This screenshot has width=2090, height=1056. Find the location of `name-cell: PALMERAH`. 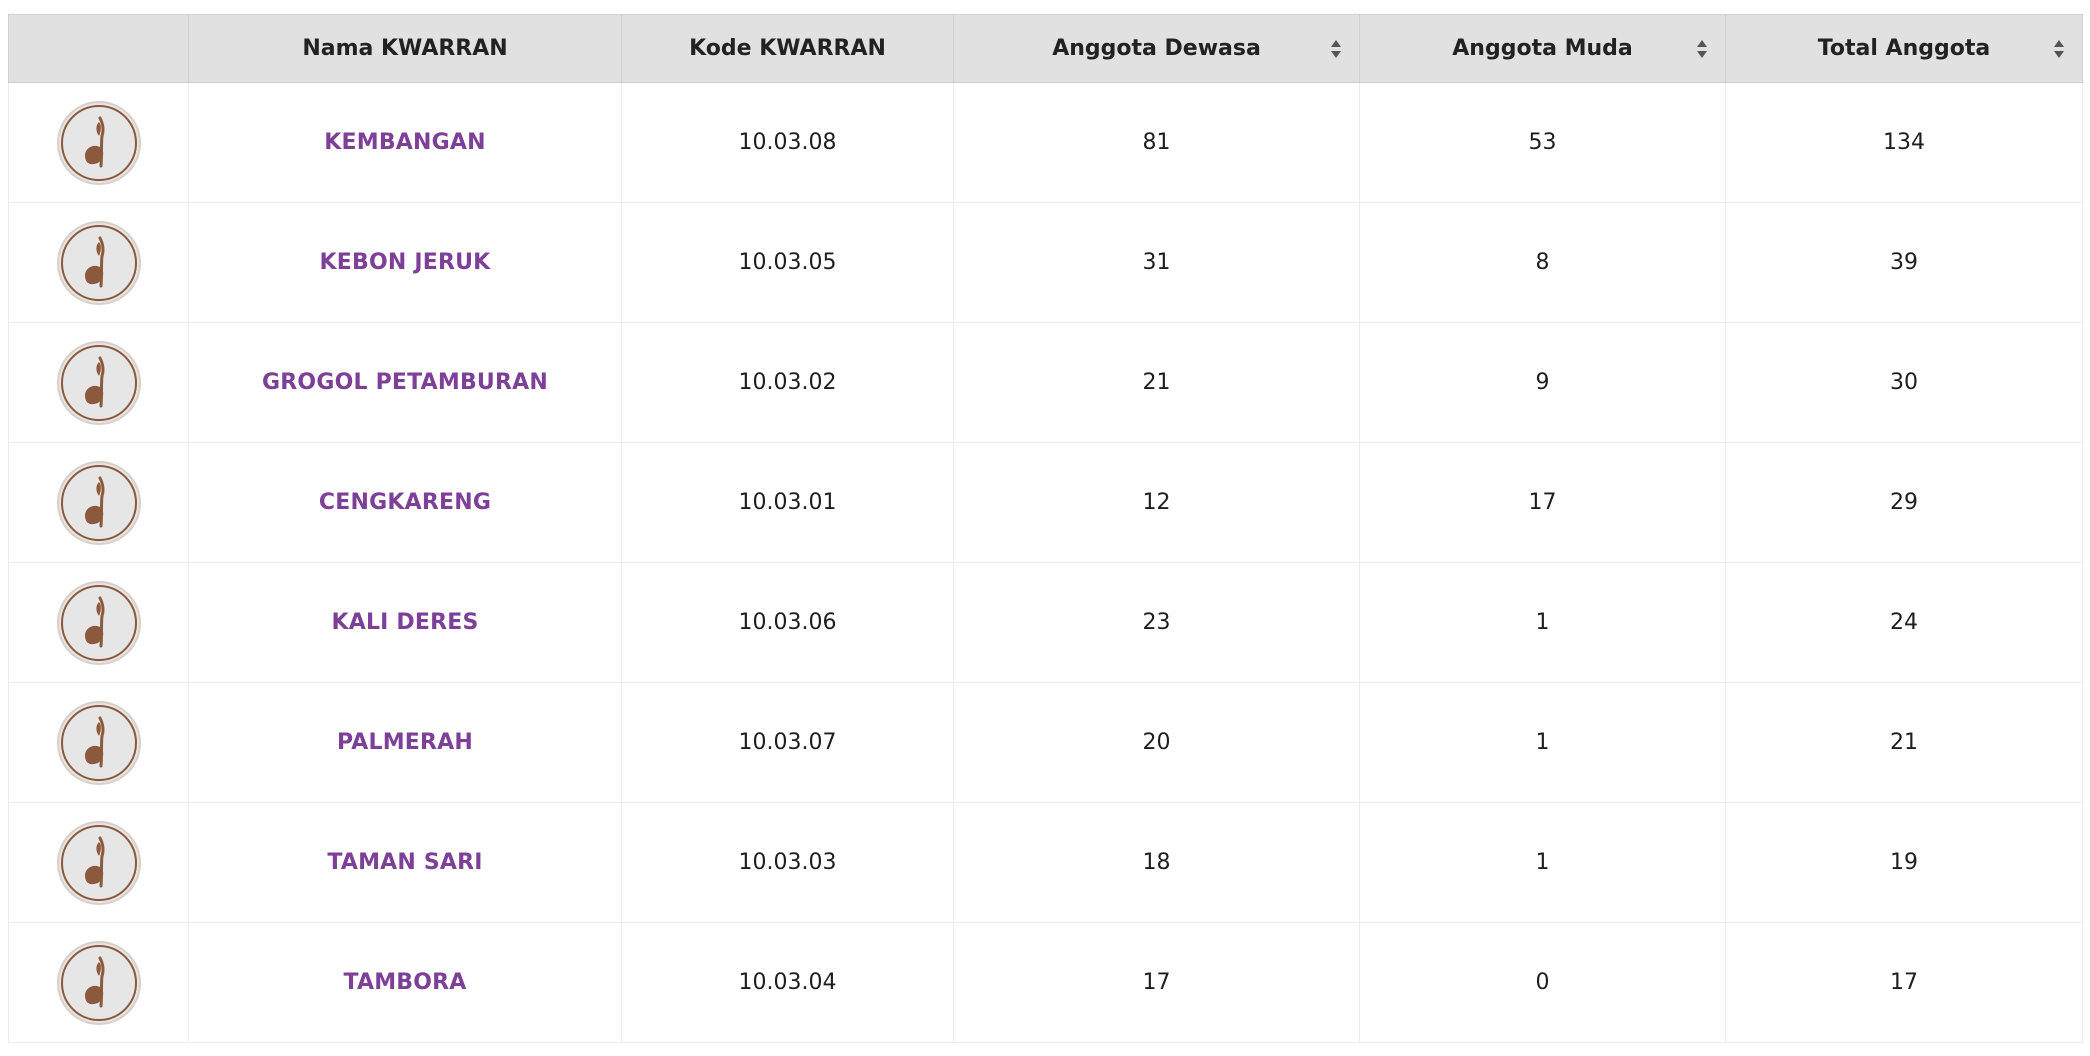

name-cell: PALMERAH is located at coordinates (405, 742).